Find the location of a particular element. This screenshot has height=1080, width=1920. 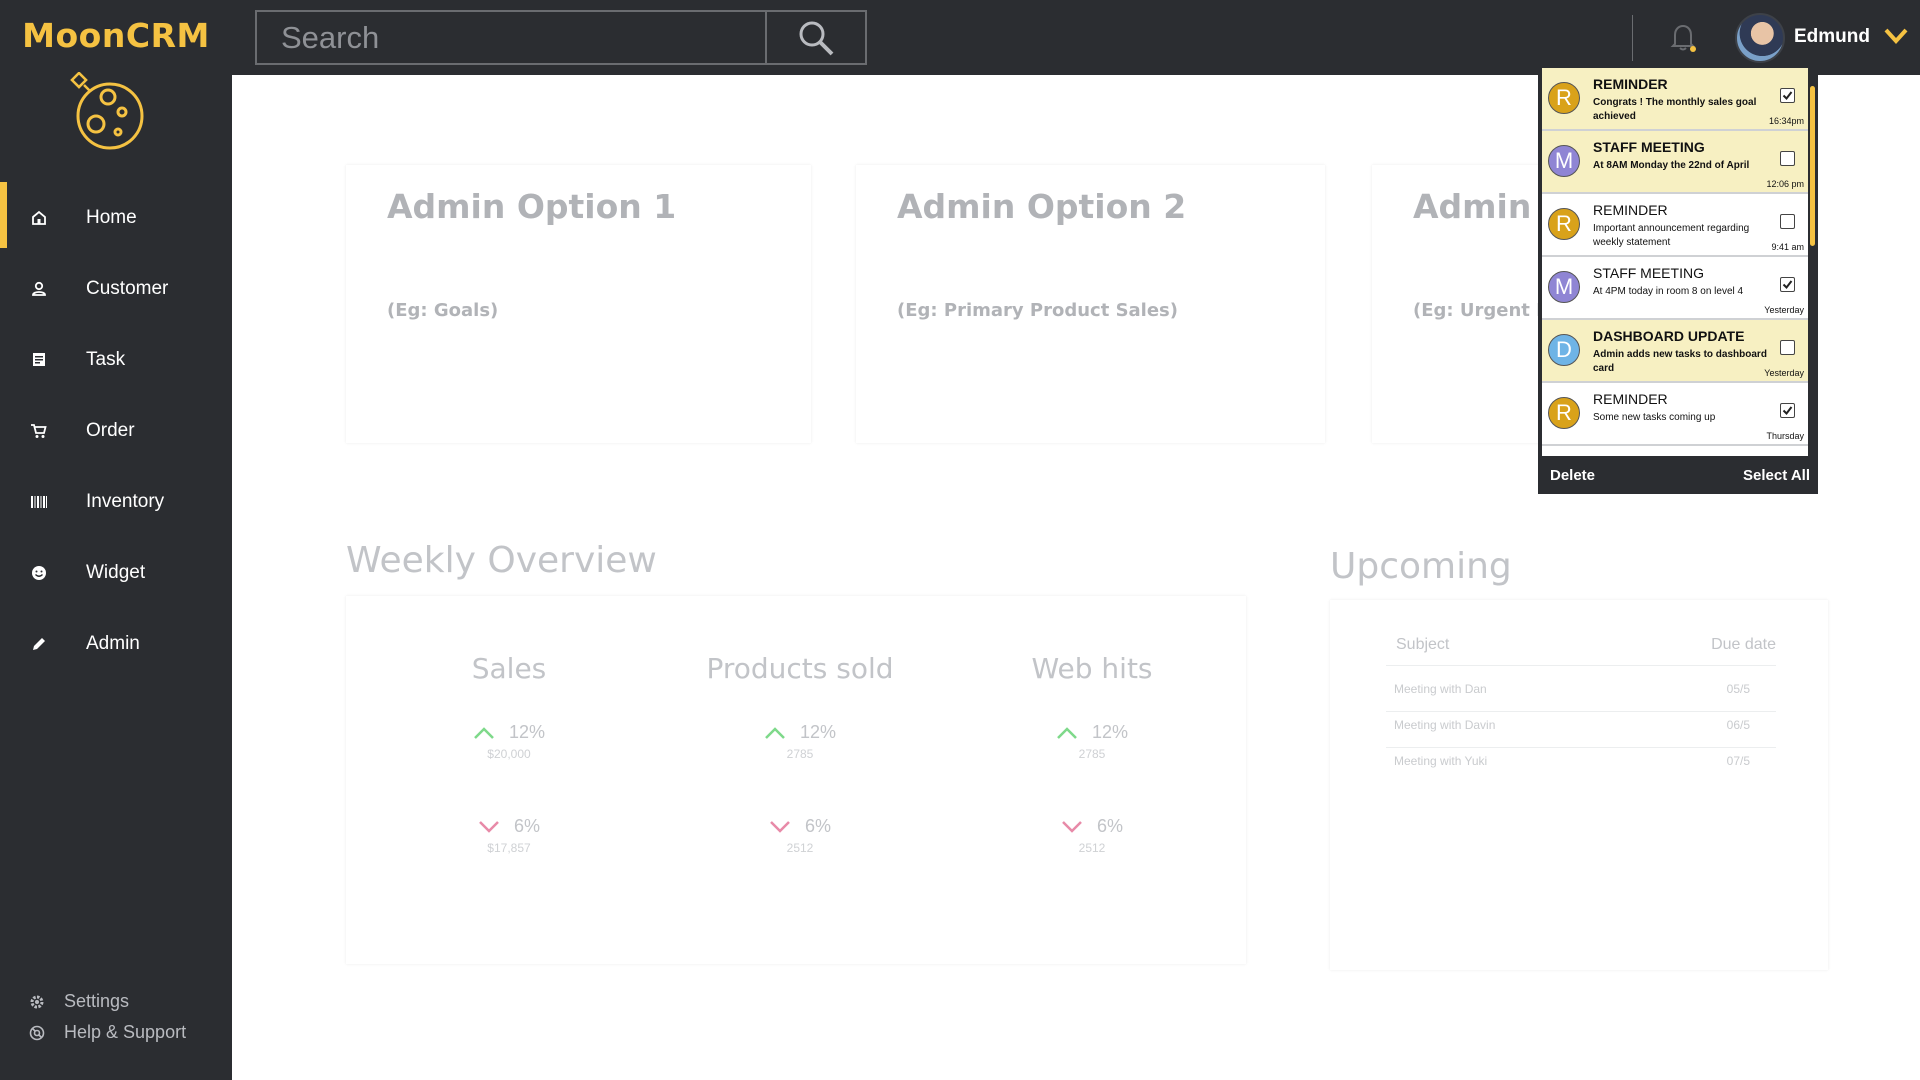

sidebar-item-widget: Widget is located at coordinates (116, 572).